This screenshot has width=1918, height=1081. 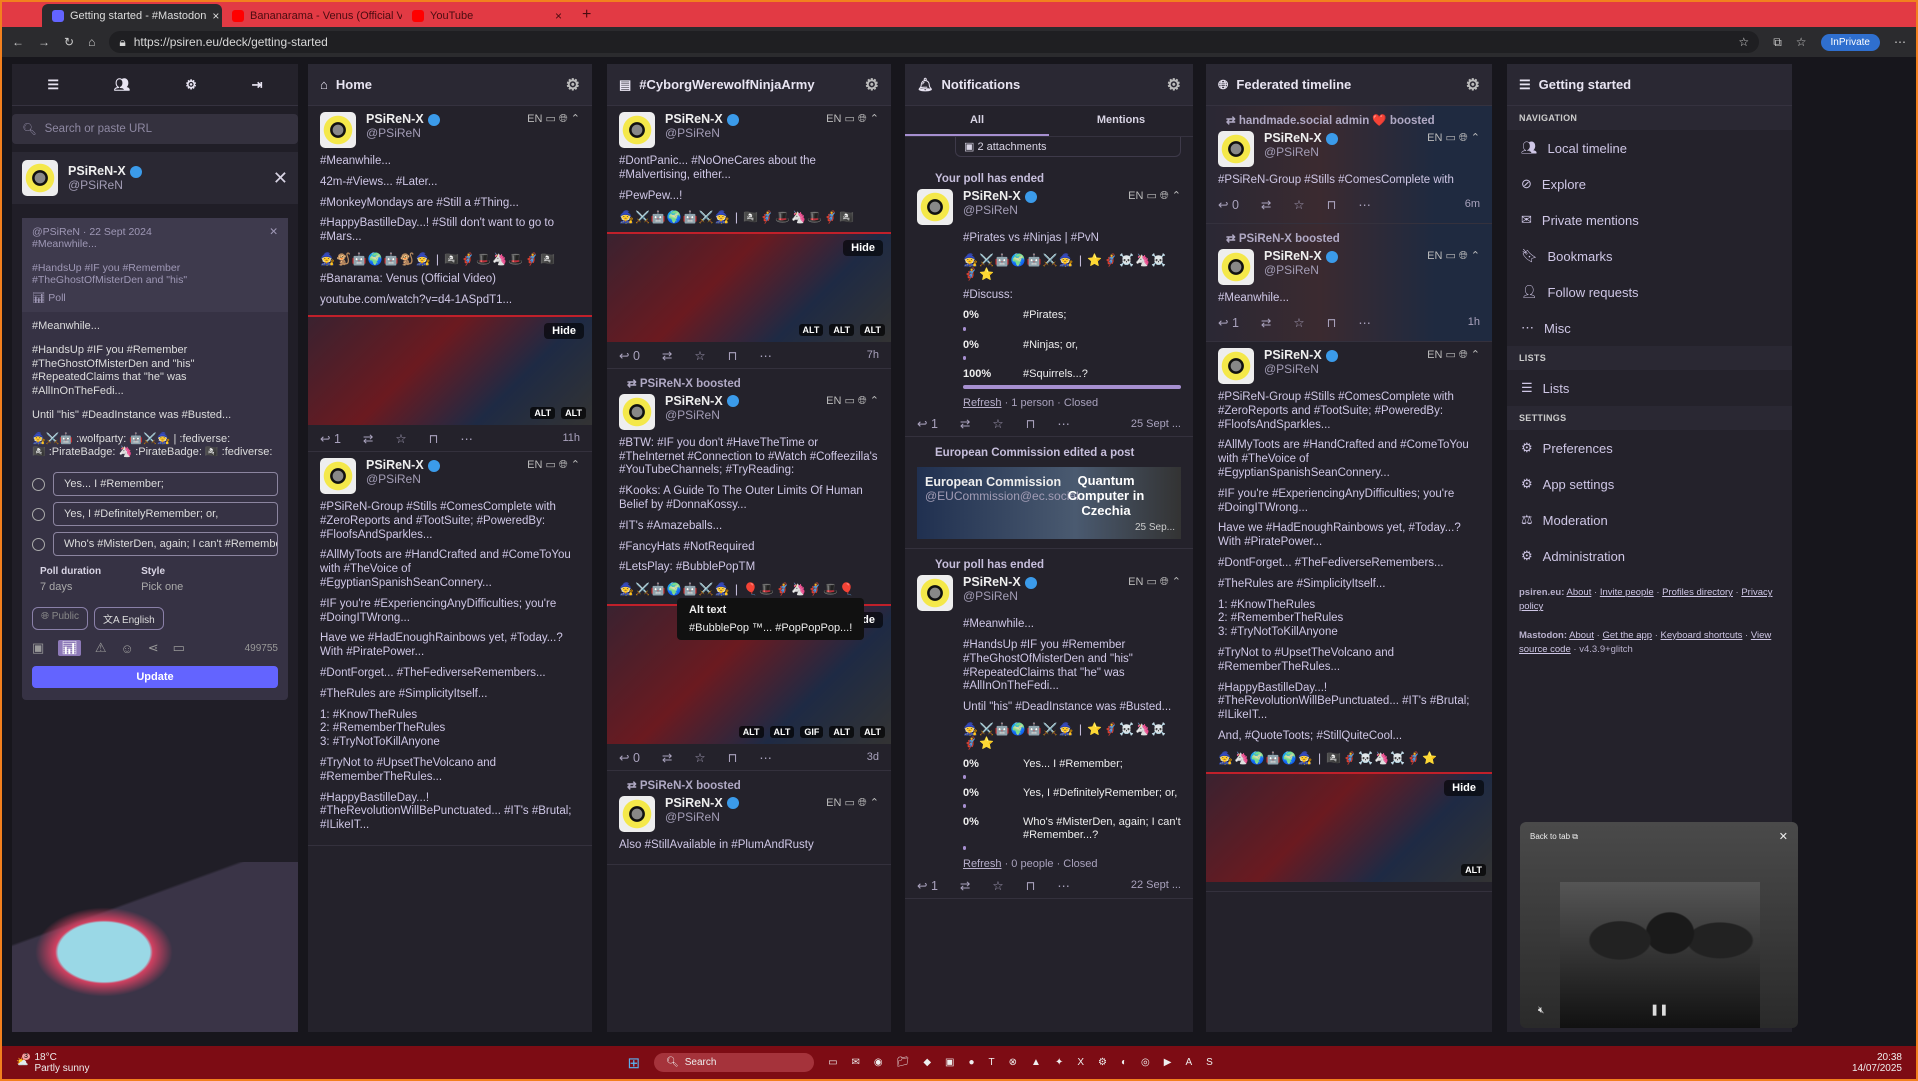 I want to click on nav-item-follow-requests: 👤︎ Follow requests, so click(x=1649, y=292).